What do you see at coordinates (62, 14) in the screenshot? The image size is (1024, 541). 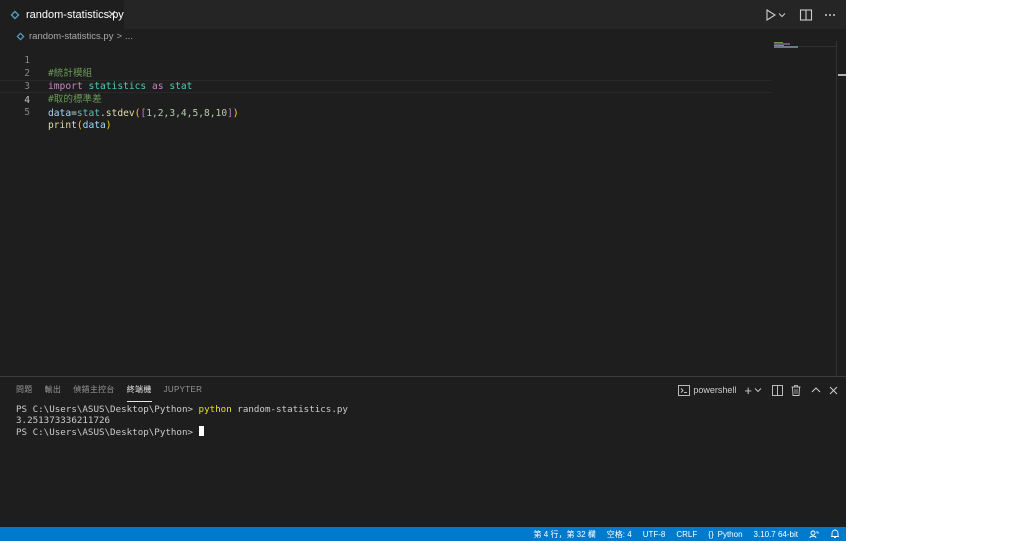 I see `tab-random-statistics: random-statistics.py` at bounding box center [62, 14].